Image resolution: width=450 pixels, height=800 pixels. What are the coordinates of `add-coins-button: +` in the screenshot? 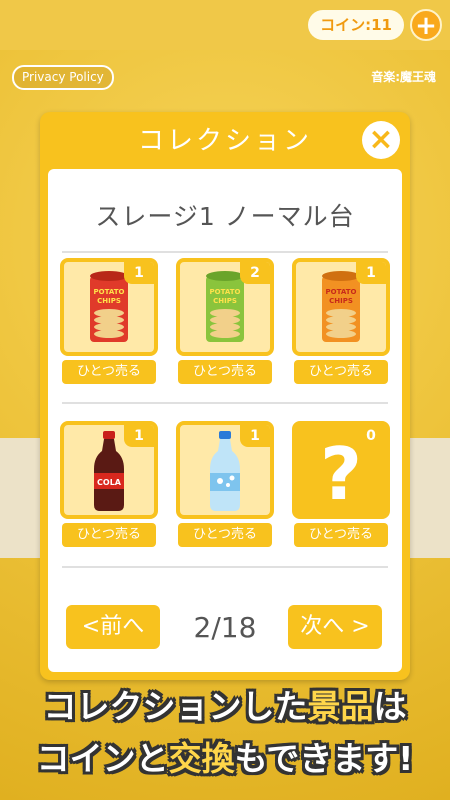 It's located at (426, 25).